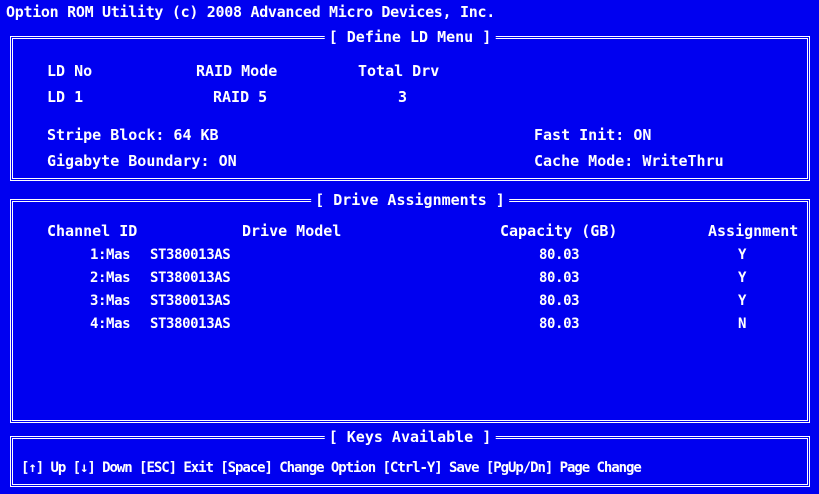  Describe the element at coordinates (133, 135) in the screenshot. I see `stripe-block-option: Stripe Block: 64 KB` at that location.